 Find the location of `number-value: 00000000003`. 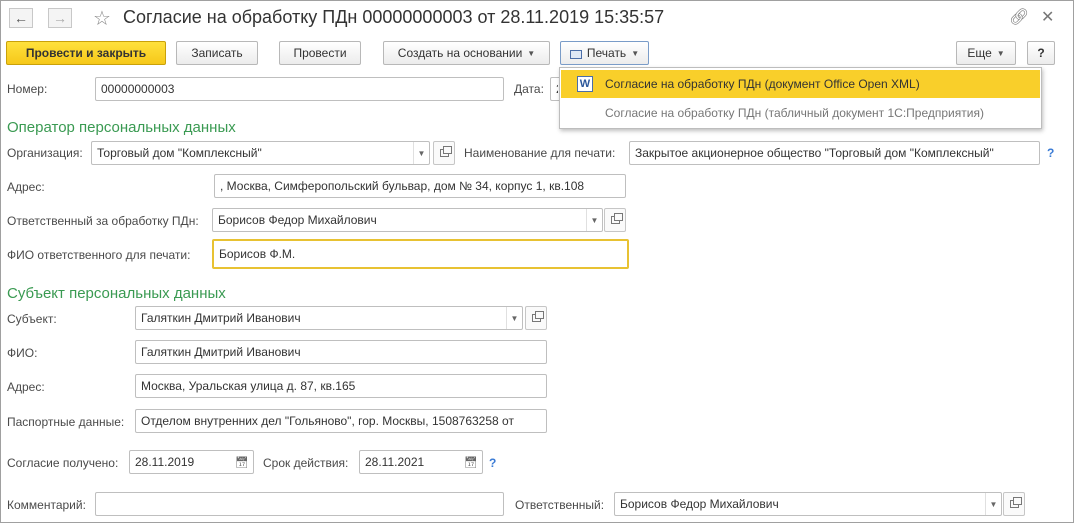

number-value: 00000000003 is located at coordinates (138, 89).